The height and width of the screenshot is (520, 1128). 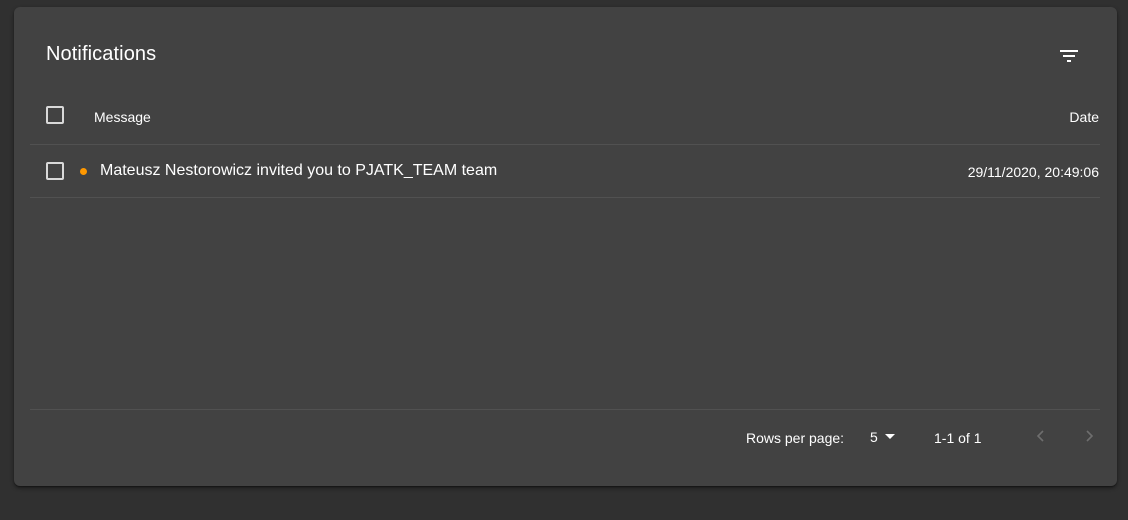 I want to click on chevron-right-icon, so click(x=1090, y=436).